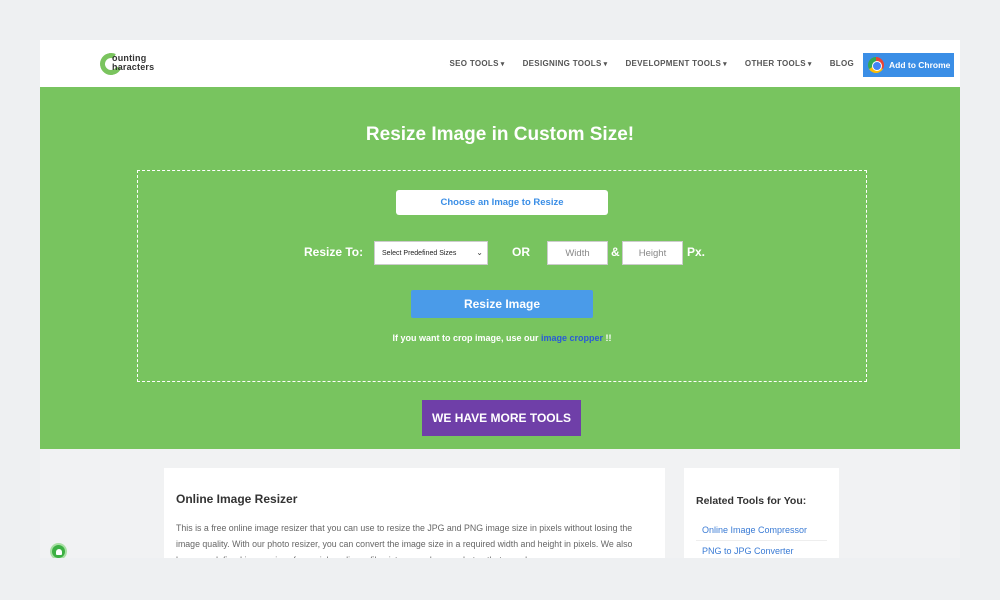  I want to click on logo-text: ounting haracters, so click(133, 63).